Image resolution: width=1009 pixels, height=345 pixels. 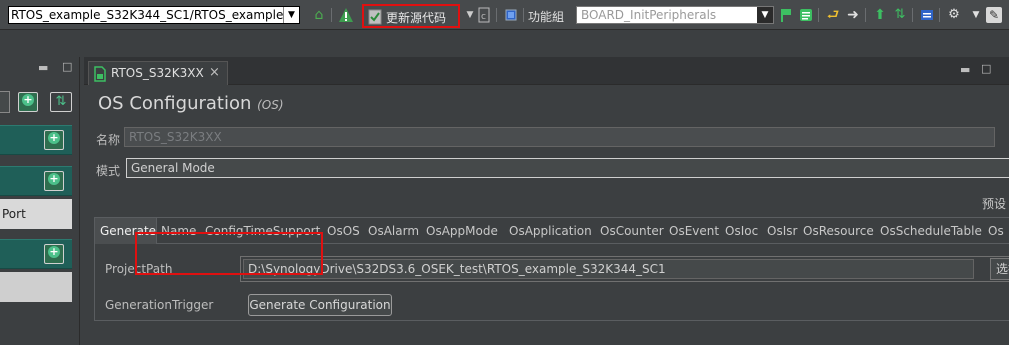 What do you see at coordinates (159, 305) in the screenshot?
I see `generation-trigger-label: GenerationTrigger` at bounding box center [159, 305].